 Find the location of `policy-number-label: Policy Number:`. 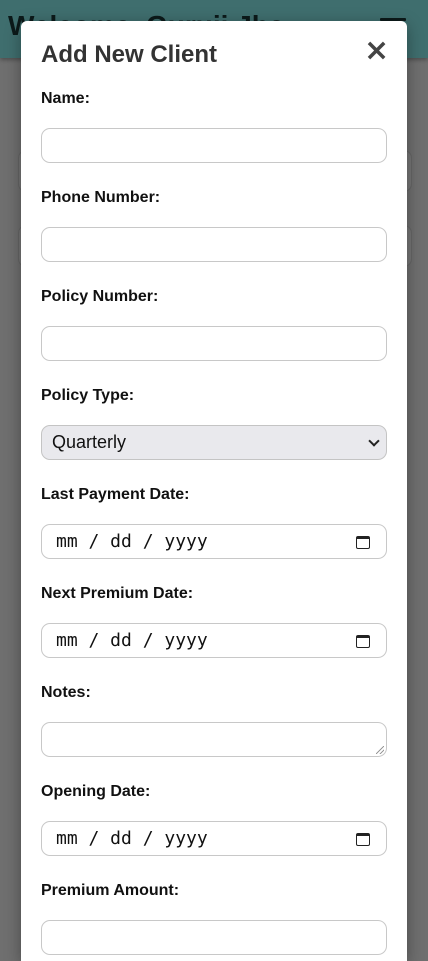

policy-number-label: Policy Number: is located at coordinates (100, 296).